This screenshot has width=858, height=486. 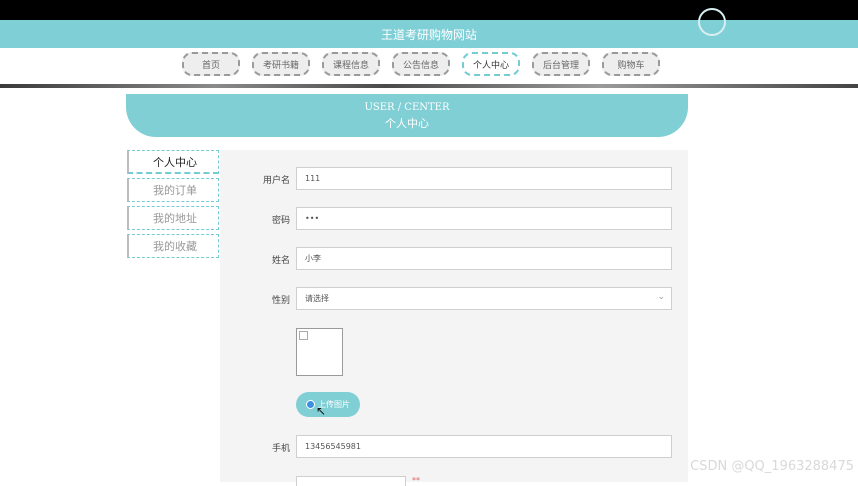 What do you see at coordinates (484, 258) in the screenshot?
I see `name-input: 小李` at bounding box center [484, 258].